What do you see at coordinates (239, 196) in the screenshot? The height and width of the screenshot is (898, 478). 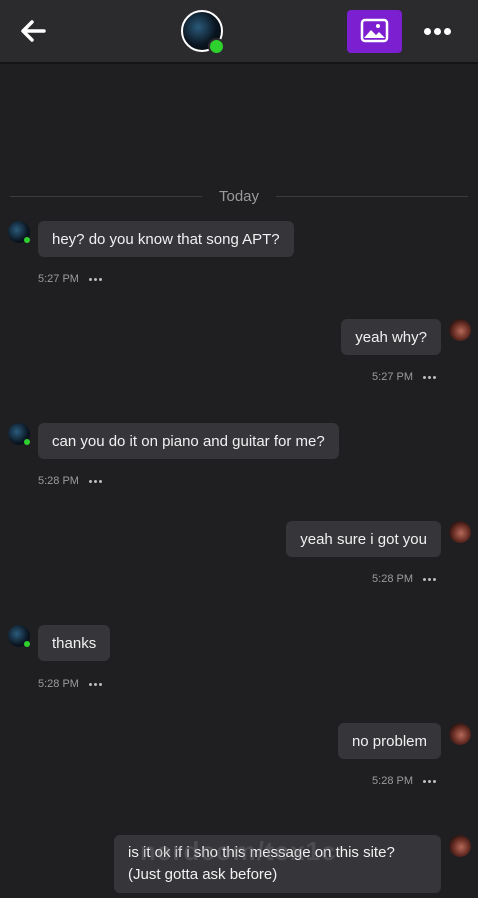 I see `date-divider-label: Today` at bounding box center [239, 196].